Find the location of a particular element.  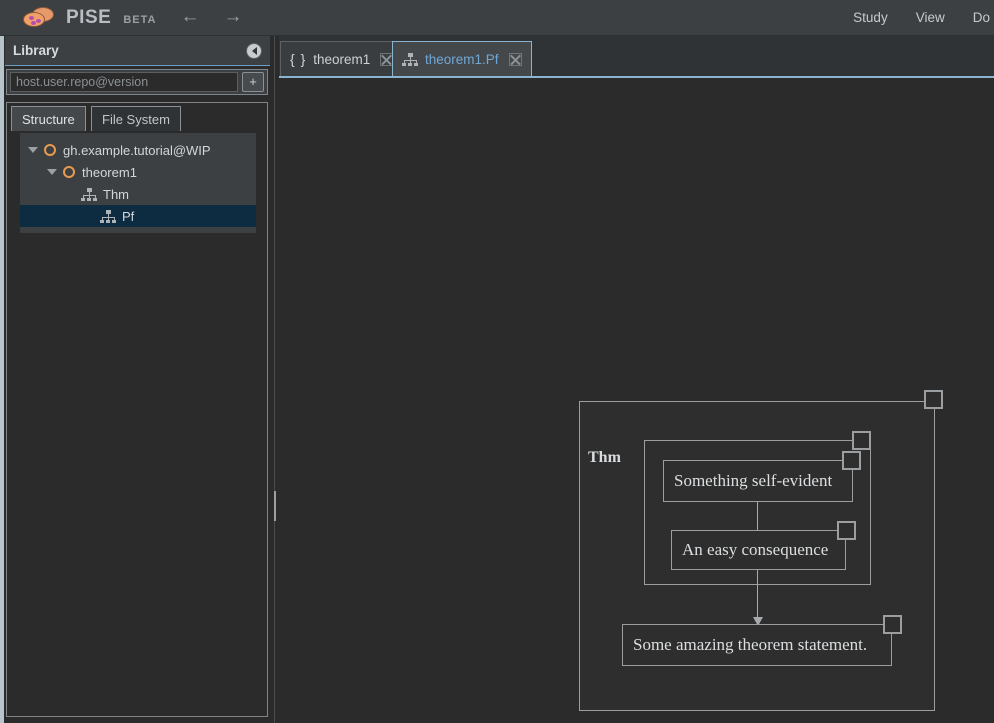

splitter-line is located at coordinates (274, 379).